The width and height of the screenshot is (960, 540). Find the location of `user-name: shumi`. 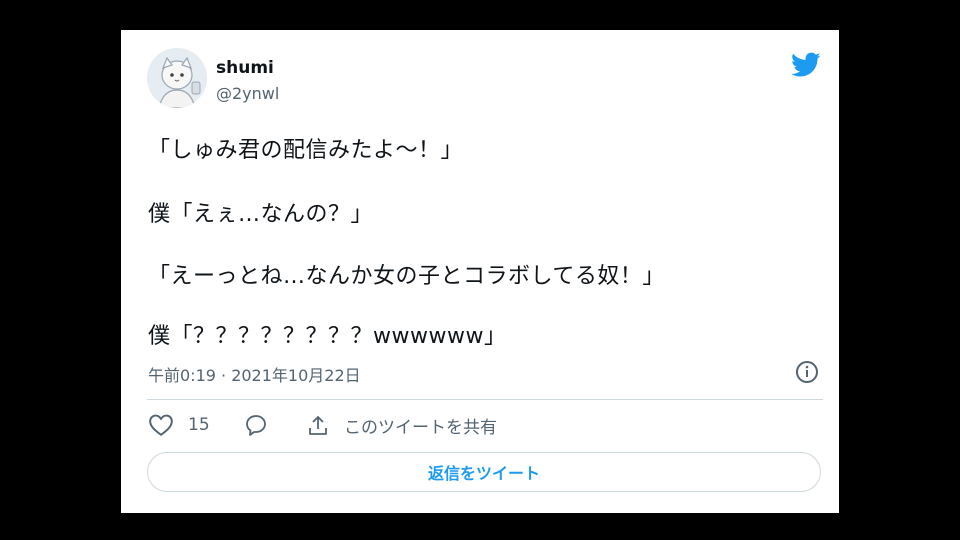

user-name: shumi is located at coordinates (245, 68).